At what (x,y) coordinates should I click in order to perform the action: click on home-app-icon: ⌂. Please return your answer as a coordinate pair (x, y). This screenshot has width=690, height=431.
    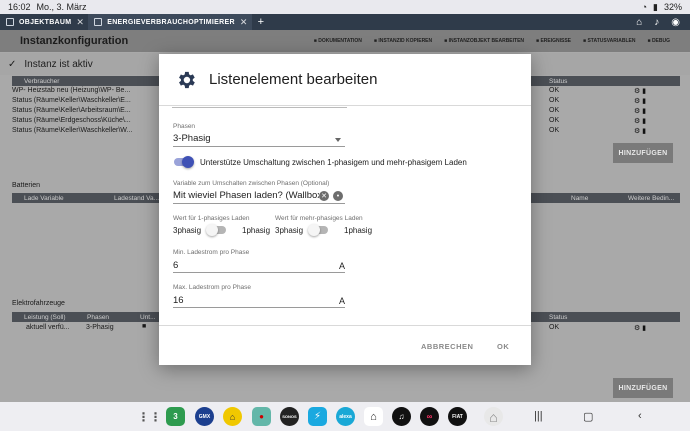
    Looking at the image, I should click on (373, 416).